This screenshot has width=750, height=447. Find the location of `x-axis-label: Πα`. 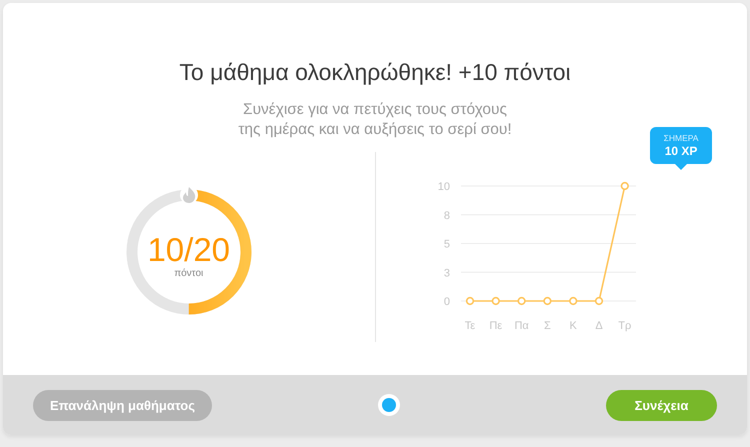

x-axis-label: Πα is located at coordinates (521, 326).